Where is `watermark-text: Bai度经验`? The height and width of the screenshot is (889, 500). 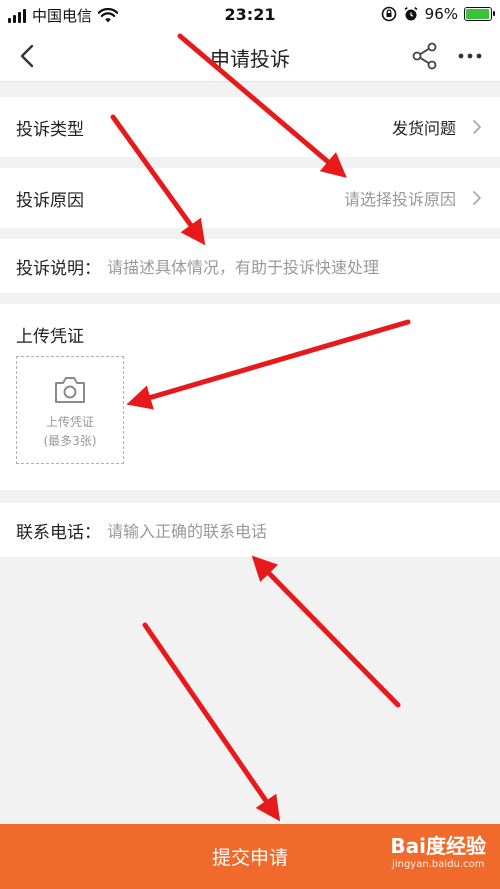 watermark-text: Bai度经验 is located at coordinates (438, 846).